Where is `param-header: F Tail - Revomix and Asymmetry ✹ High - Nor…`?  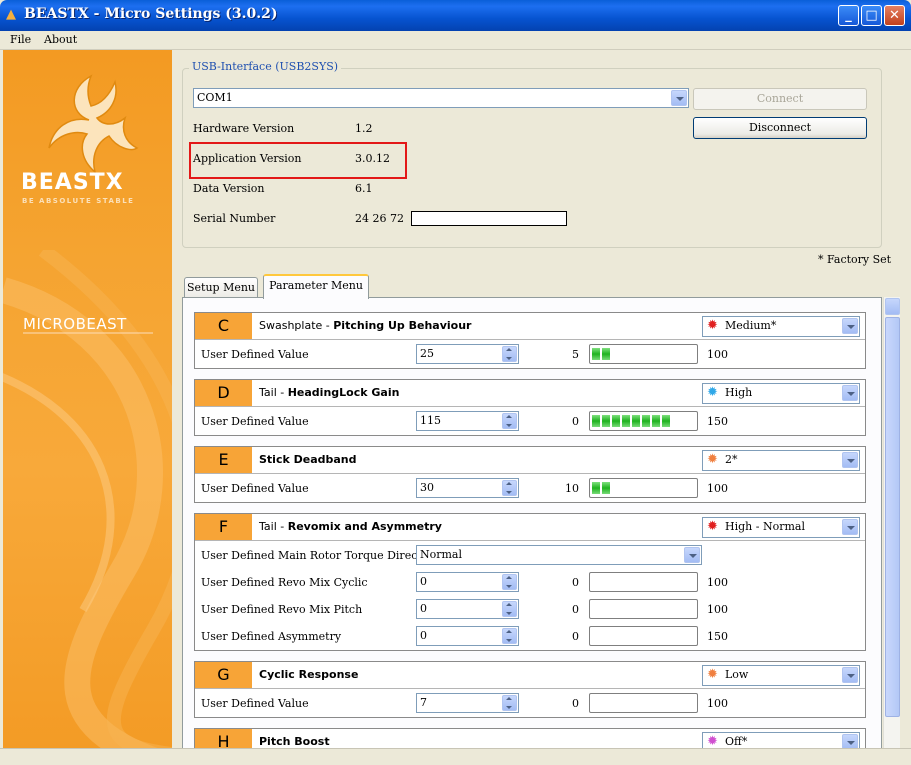
param-header: F Tail - Revomix and Asymmetry ✹ High - Nor… is located at coordinates (530, 527).